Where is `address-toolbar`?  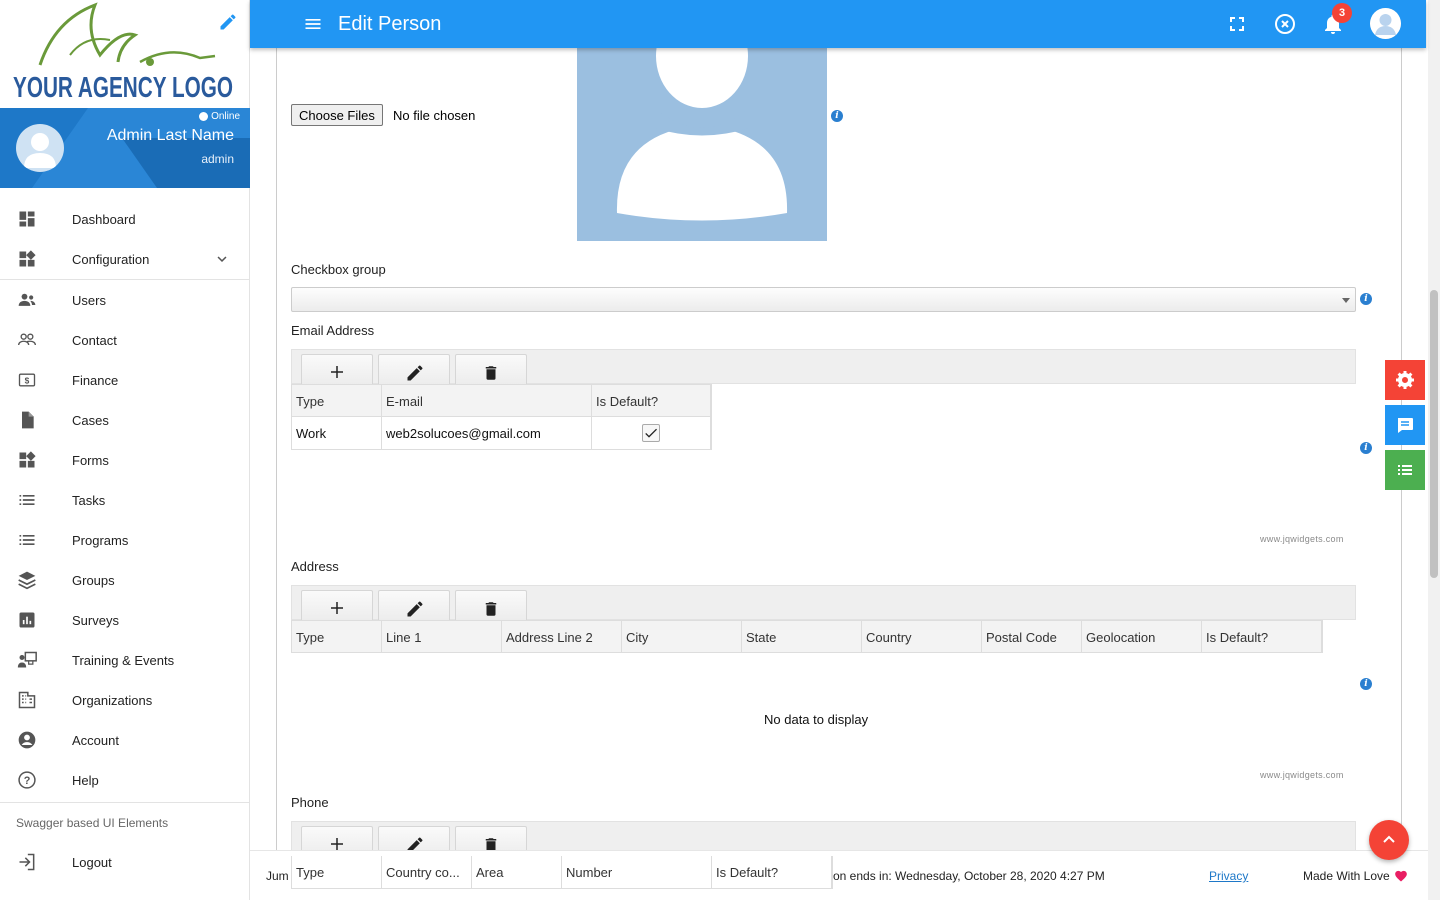 address-toolbar is located at coordinates (823, 603).